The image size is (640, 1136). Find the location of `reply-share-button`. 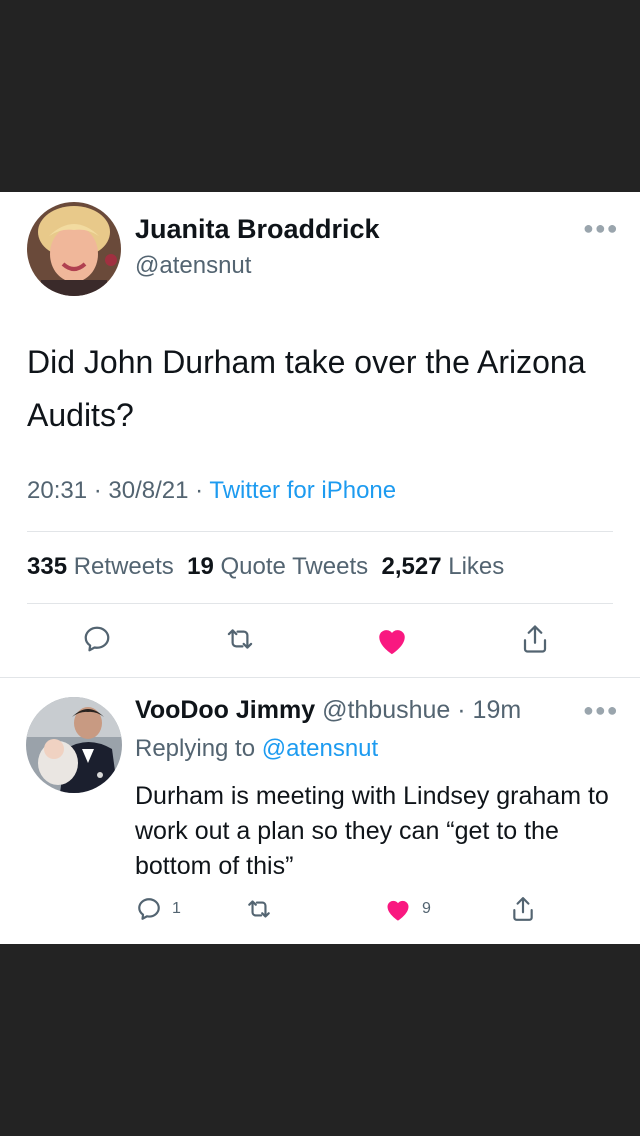

reply-share-button is located at coordinates (523, 909).